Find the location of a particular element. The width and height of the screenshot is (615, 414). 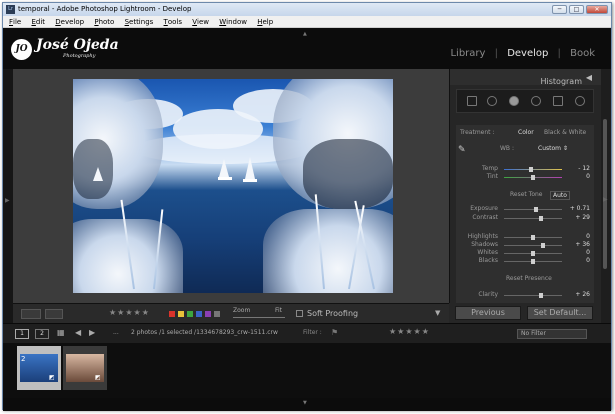

slider-label-shadows: Shadows is located at coordinates (484, 244).